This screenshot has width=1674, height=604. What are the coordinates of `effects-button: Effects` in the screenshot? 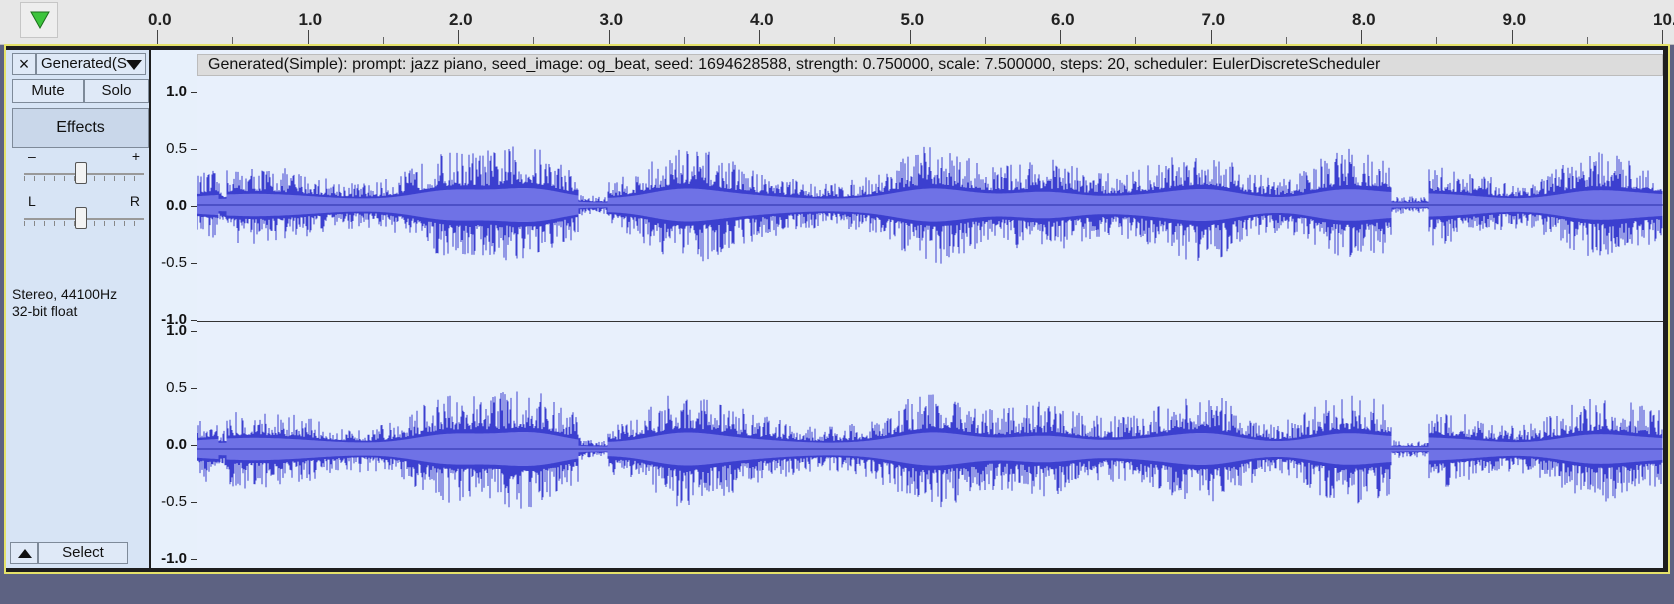 It's located at (80, 128).